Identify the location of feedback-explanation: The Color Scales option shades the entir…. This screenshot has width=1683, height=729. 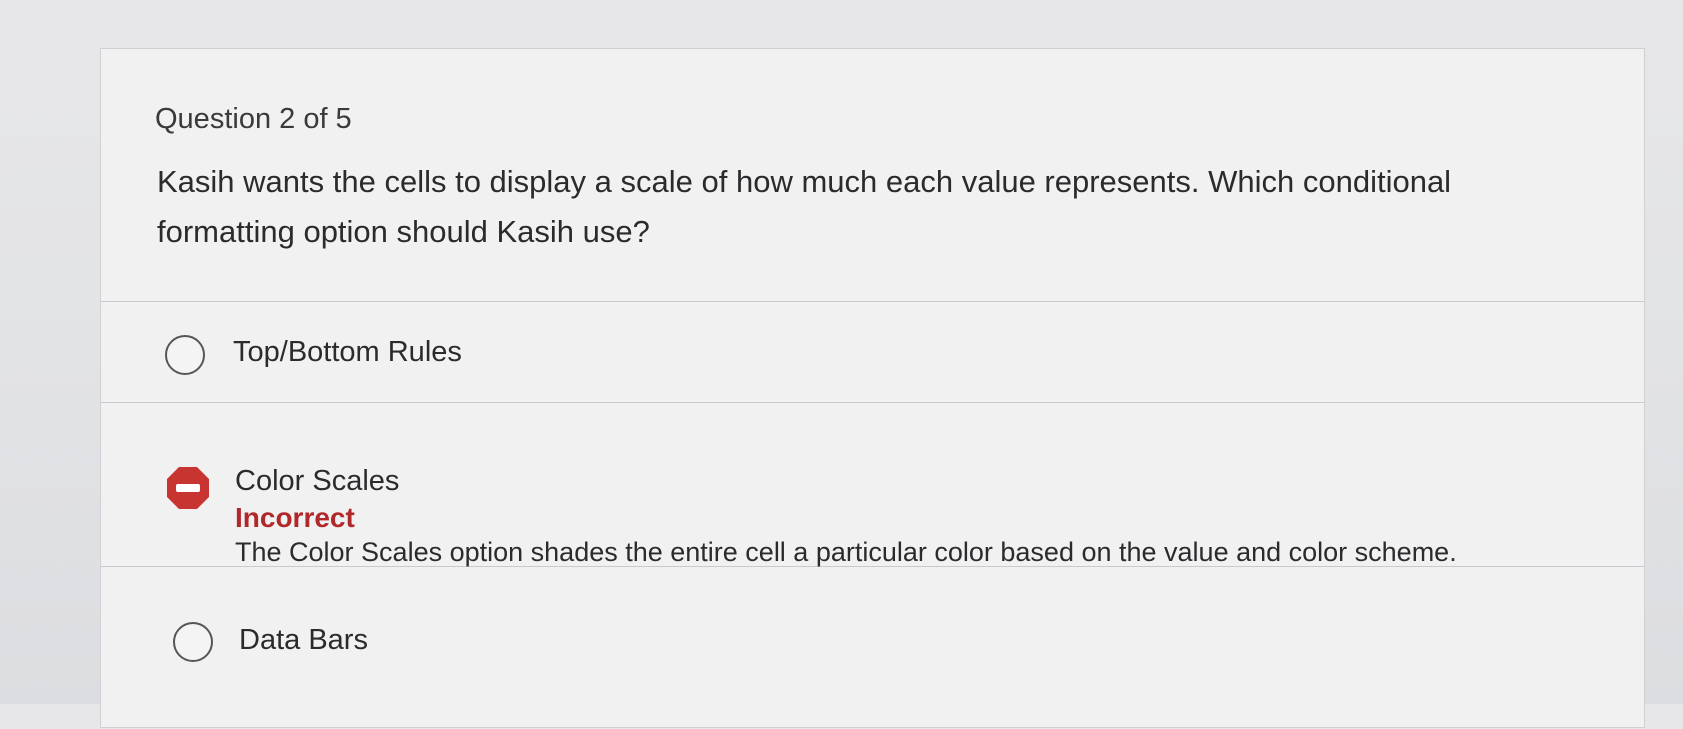
(846, 552).